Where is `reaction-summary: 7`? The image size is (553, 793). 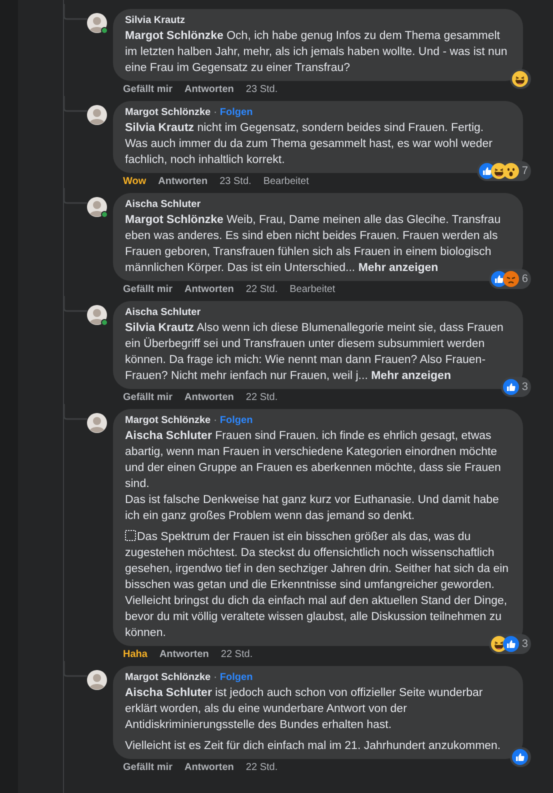
reaction-summary: 7 is located at coordinates (503, 170).